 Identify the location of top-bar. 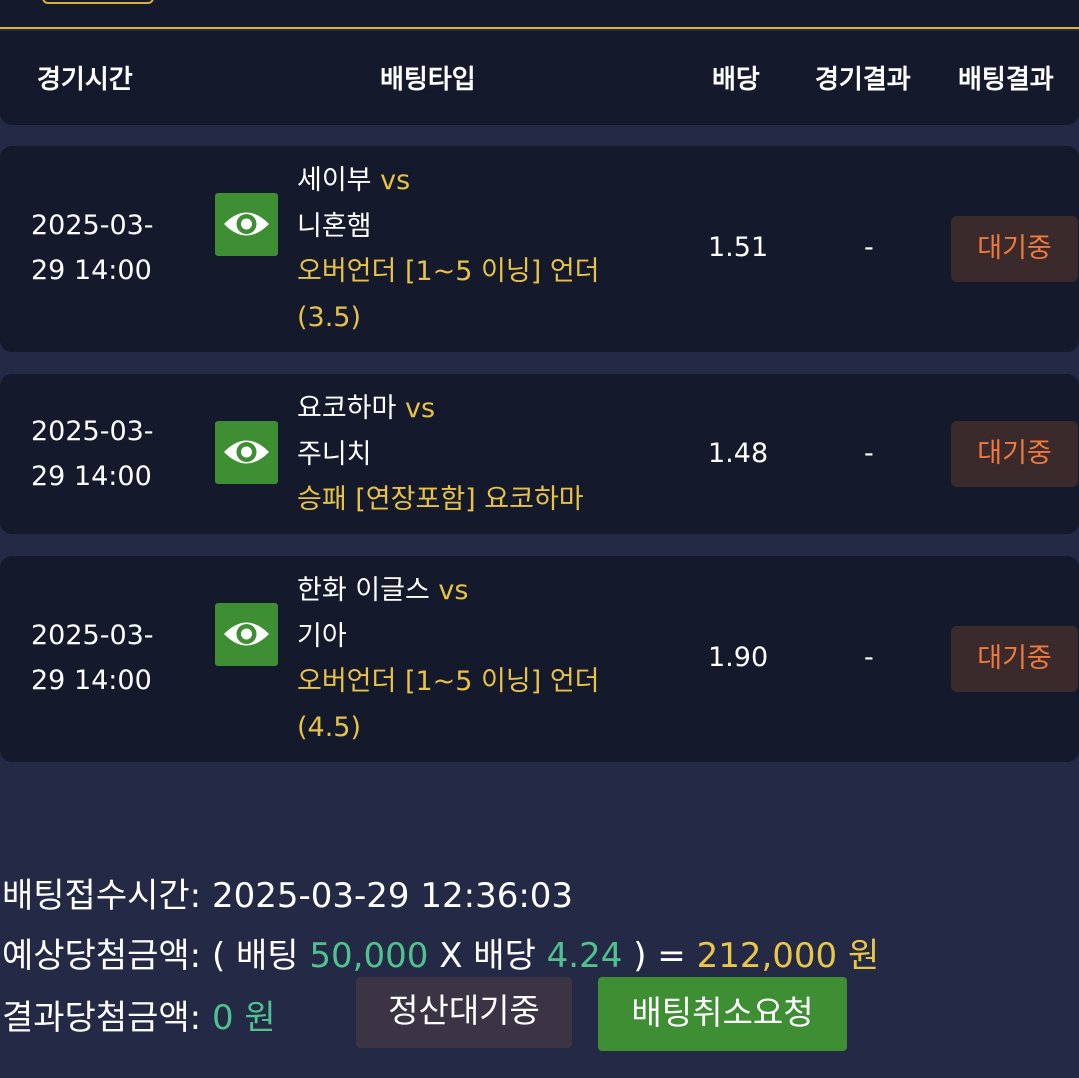
(539, 14).